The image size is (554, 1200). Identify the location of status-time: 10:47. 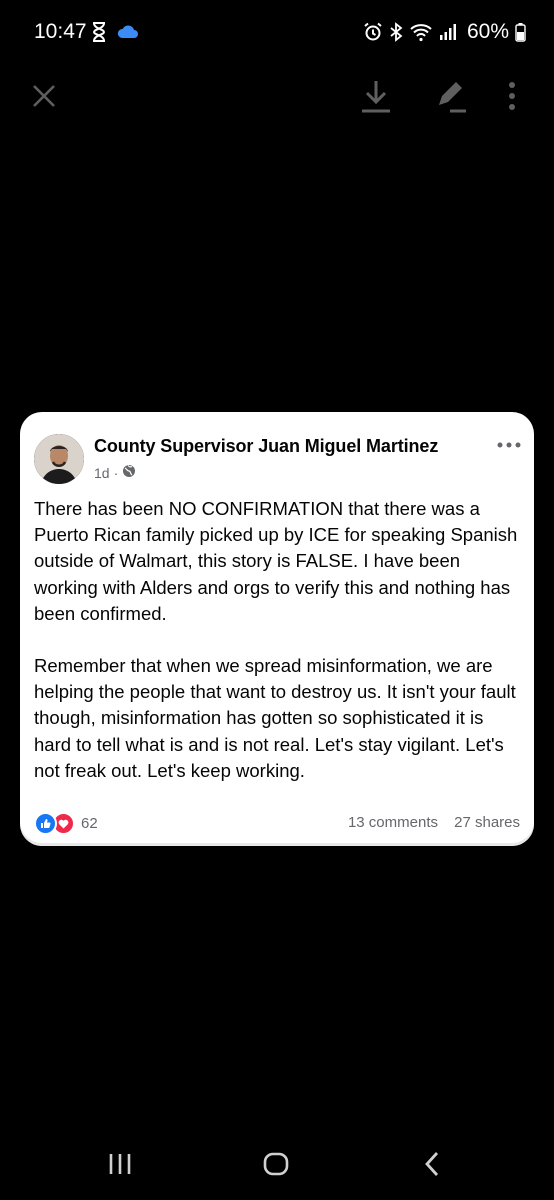
(60, 31).